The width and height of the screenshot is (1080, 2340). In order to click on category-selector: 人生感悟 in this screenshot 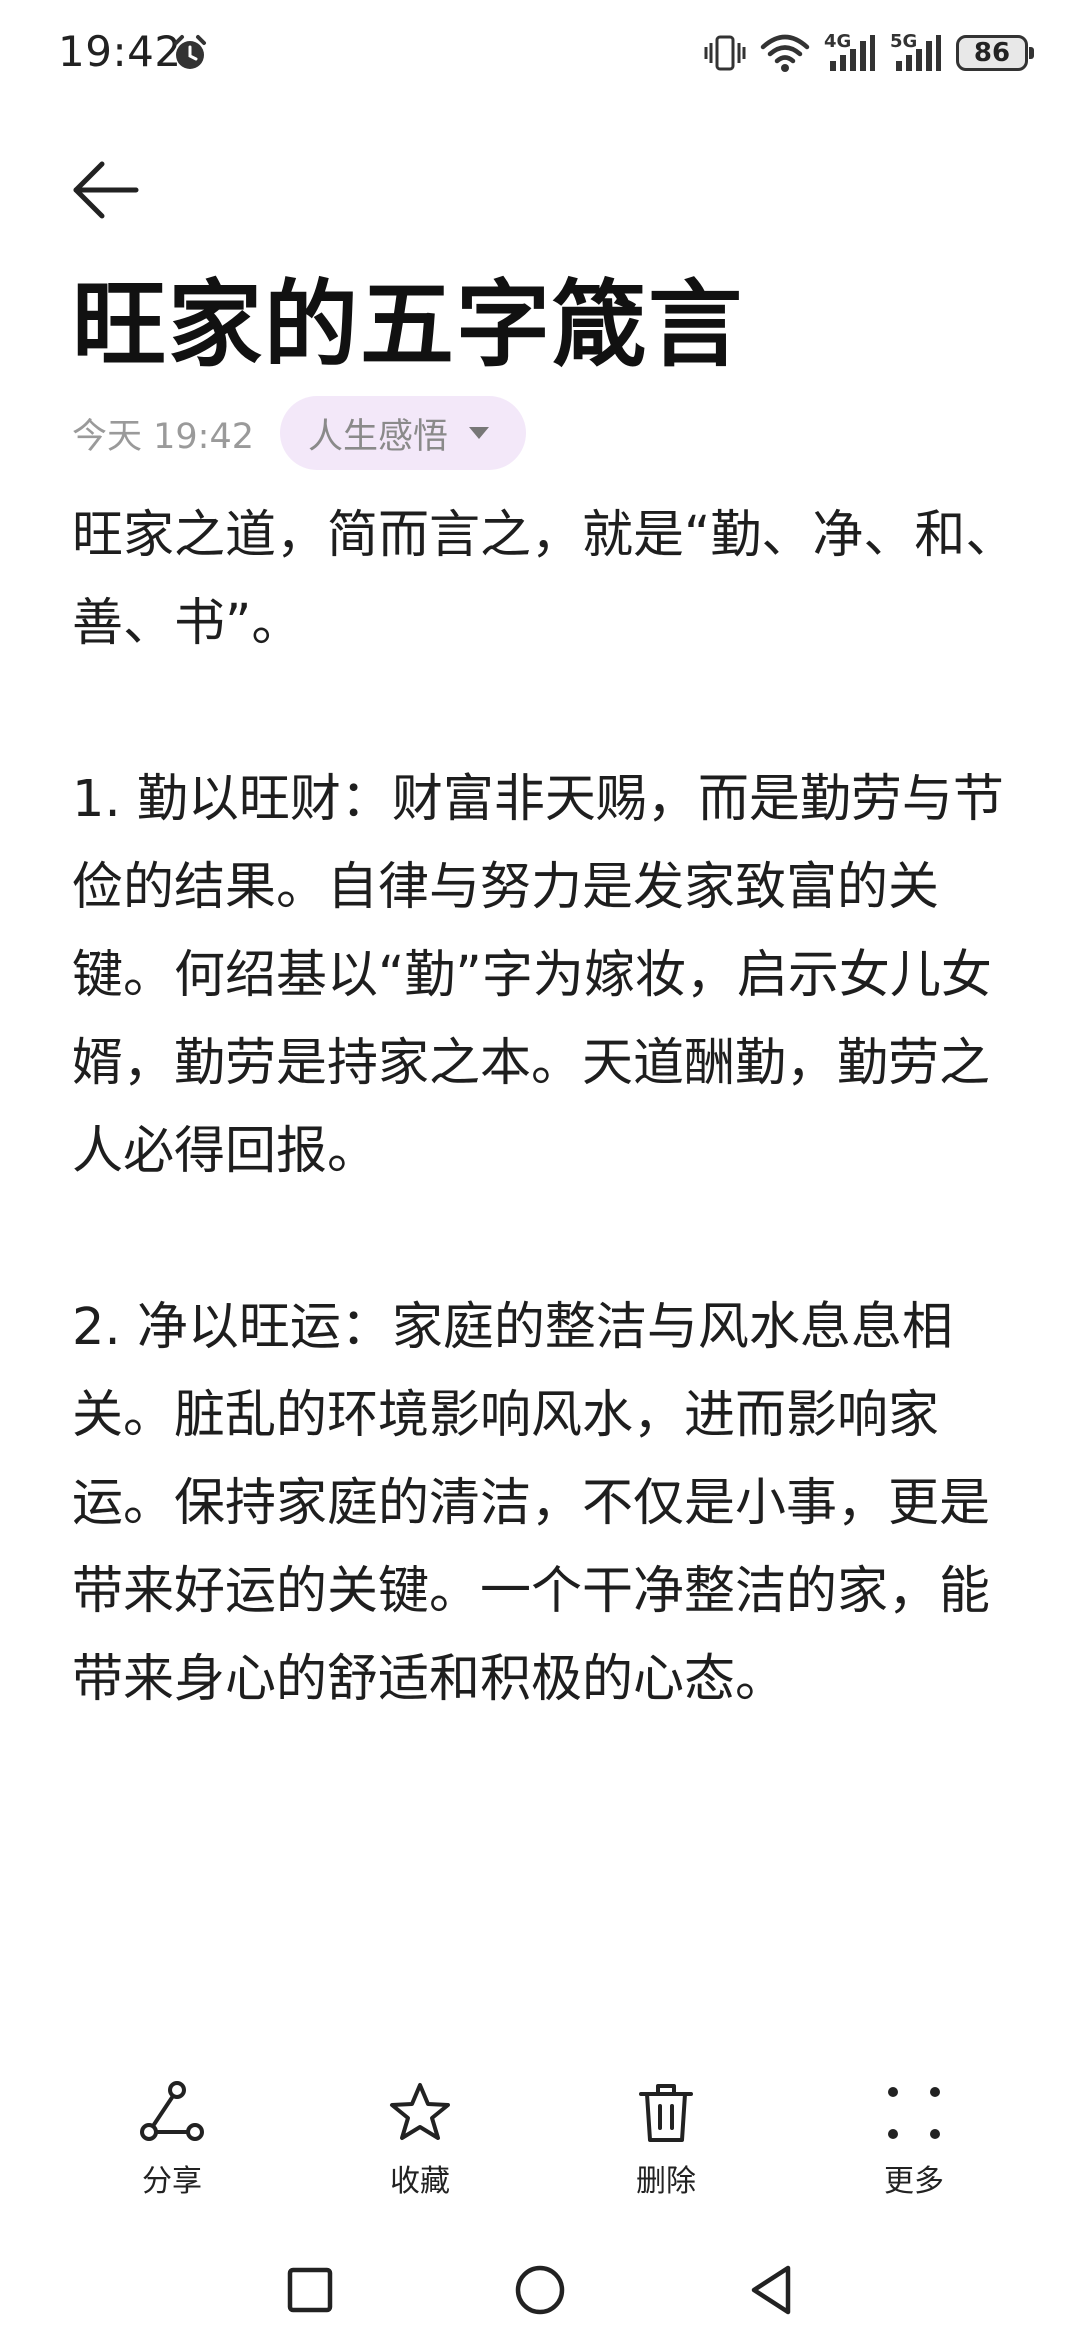, I will do `click(403, 433)`.